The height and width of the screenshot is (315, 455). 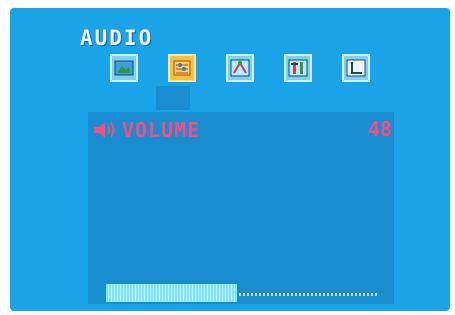 What do you see at coordinates (171, 293) in the screenshot?
I see `volume-slider-fill` at bounding box center [171, 293].